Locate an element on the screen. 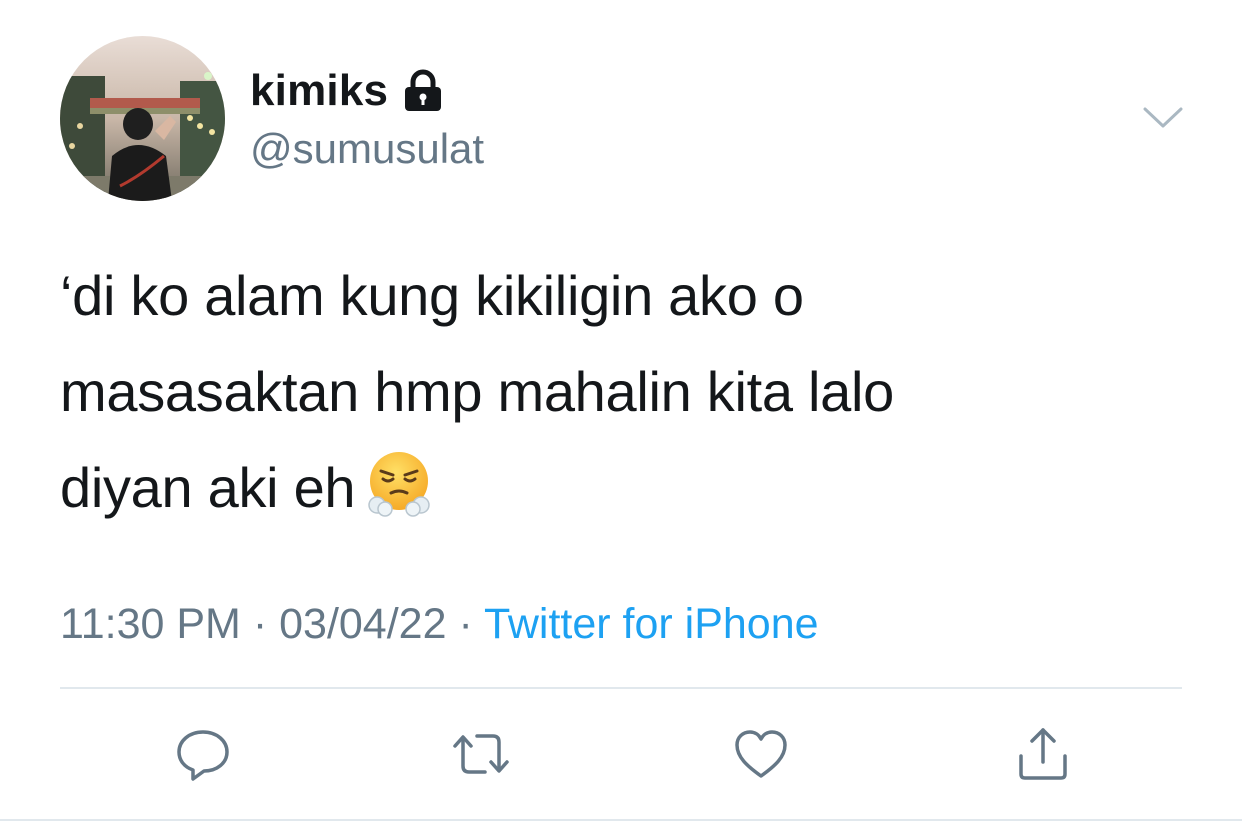 Image resolution: width=1242 pixels, height=821 pixels. tweet-line: masasaktan hmp mahalin kita lalo is located at coordinates (477, 391).